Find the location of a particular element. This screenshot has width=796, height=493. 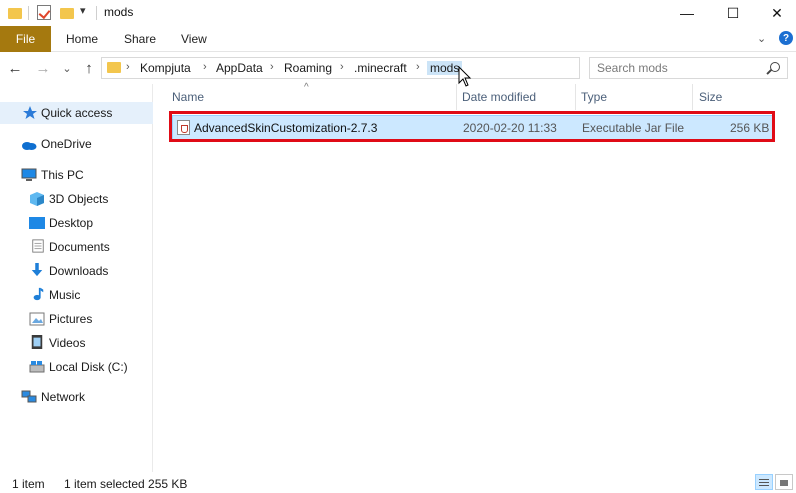

sidebar-item-downloads: Downloads is located at coordinates (76, 271).